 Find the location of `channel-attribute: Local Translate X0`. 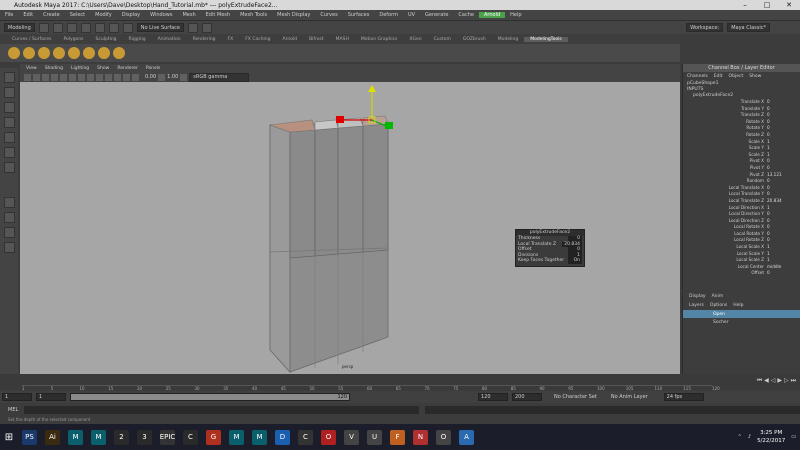

channel-attribute: Local Translate X0 is located at coordinates (741, 188).